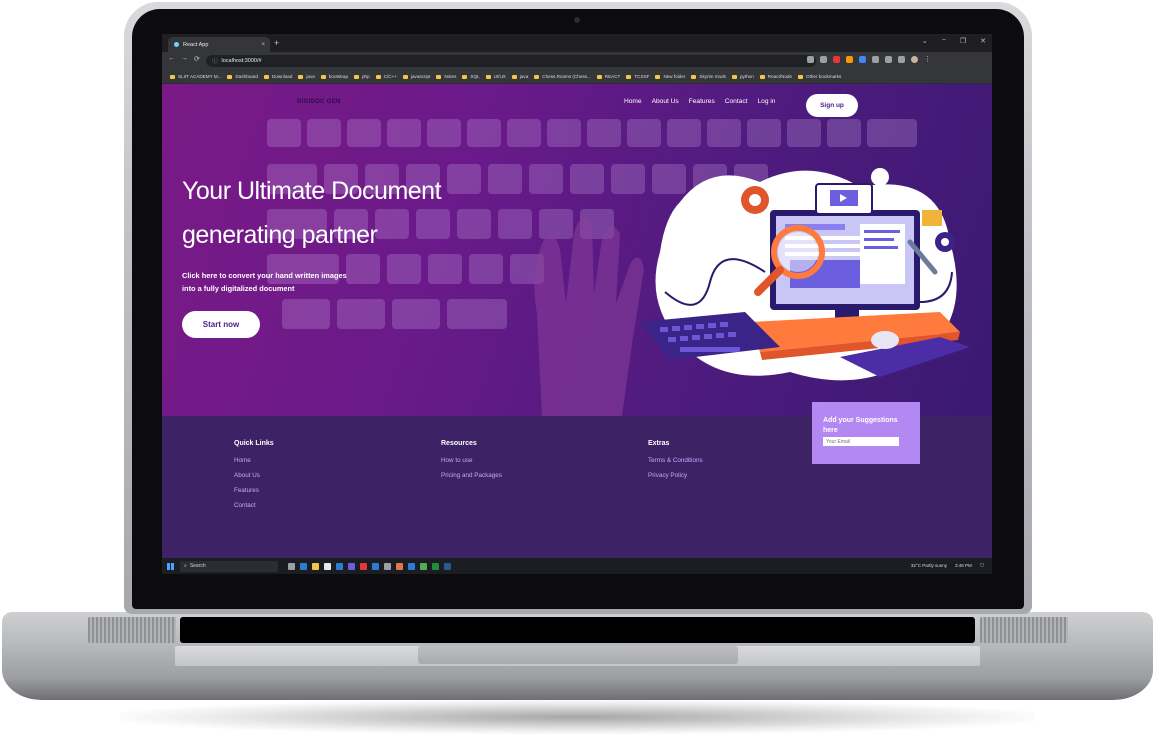 Image resolution: width=1155 pixels, height=740 pixels. Describe the element at coordinates (241, 61) in the screenshot. I see `url-text: localhost:3000/#` at that location.